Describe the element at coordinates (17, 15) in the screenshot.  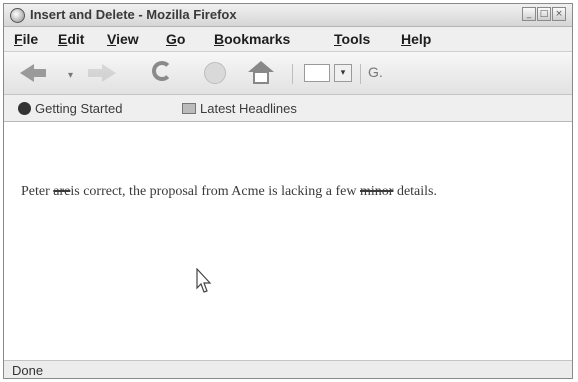
I see `firefox-app-icon` at that location.